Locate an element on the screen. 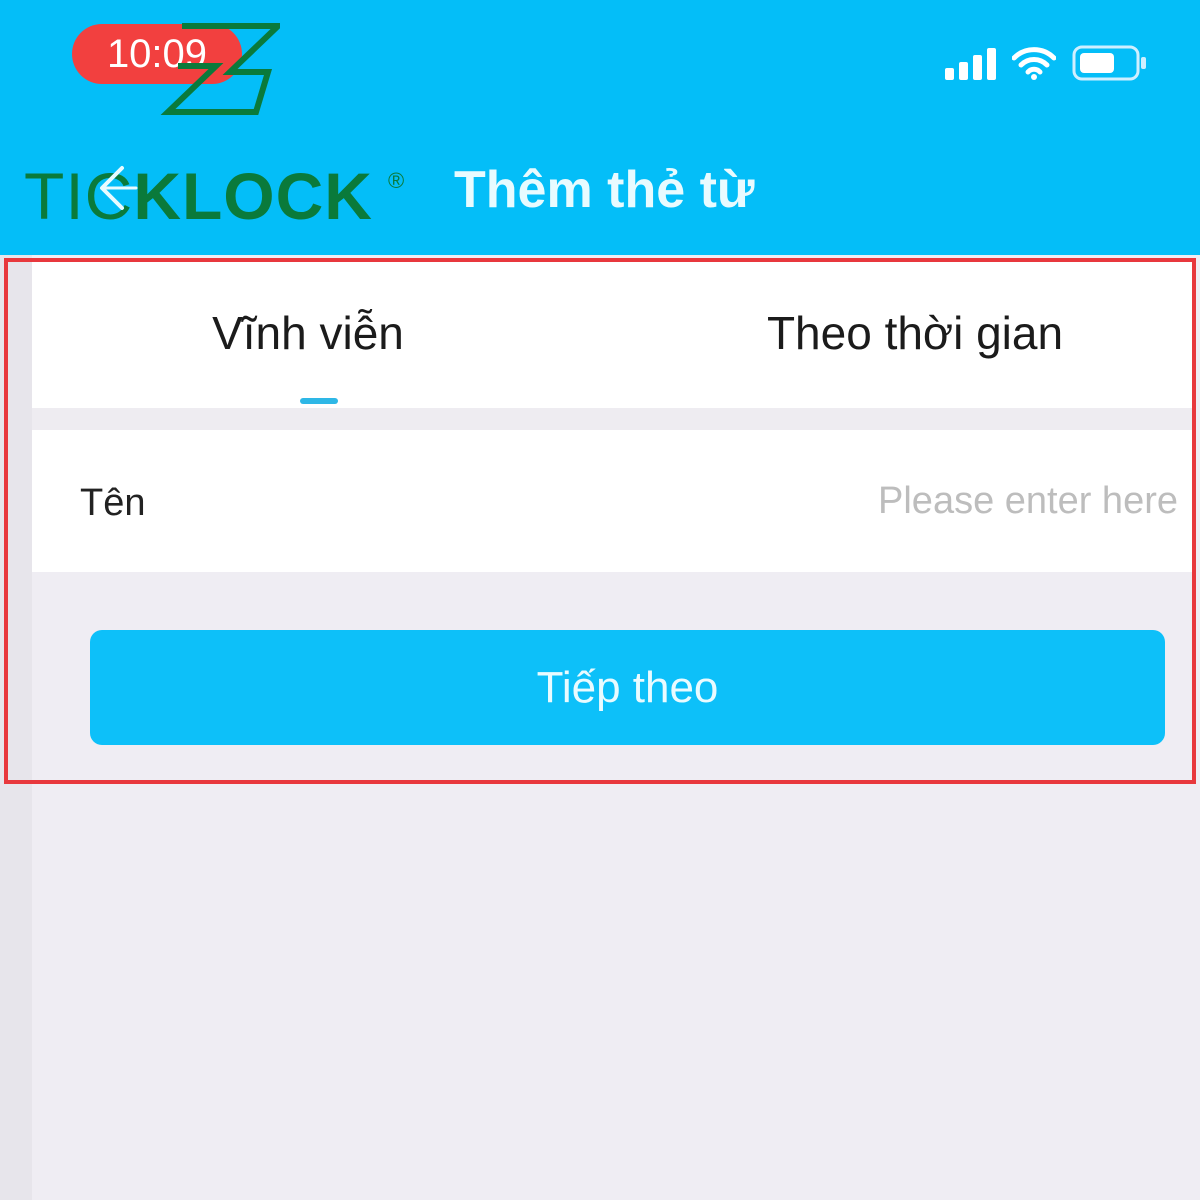 The height and width of the screenshot is (1200, 1200). signal-icon is located at coordinates (970, 63).